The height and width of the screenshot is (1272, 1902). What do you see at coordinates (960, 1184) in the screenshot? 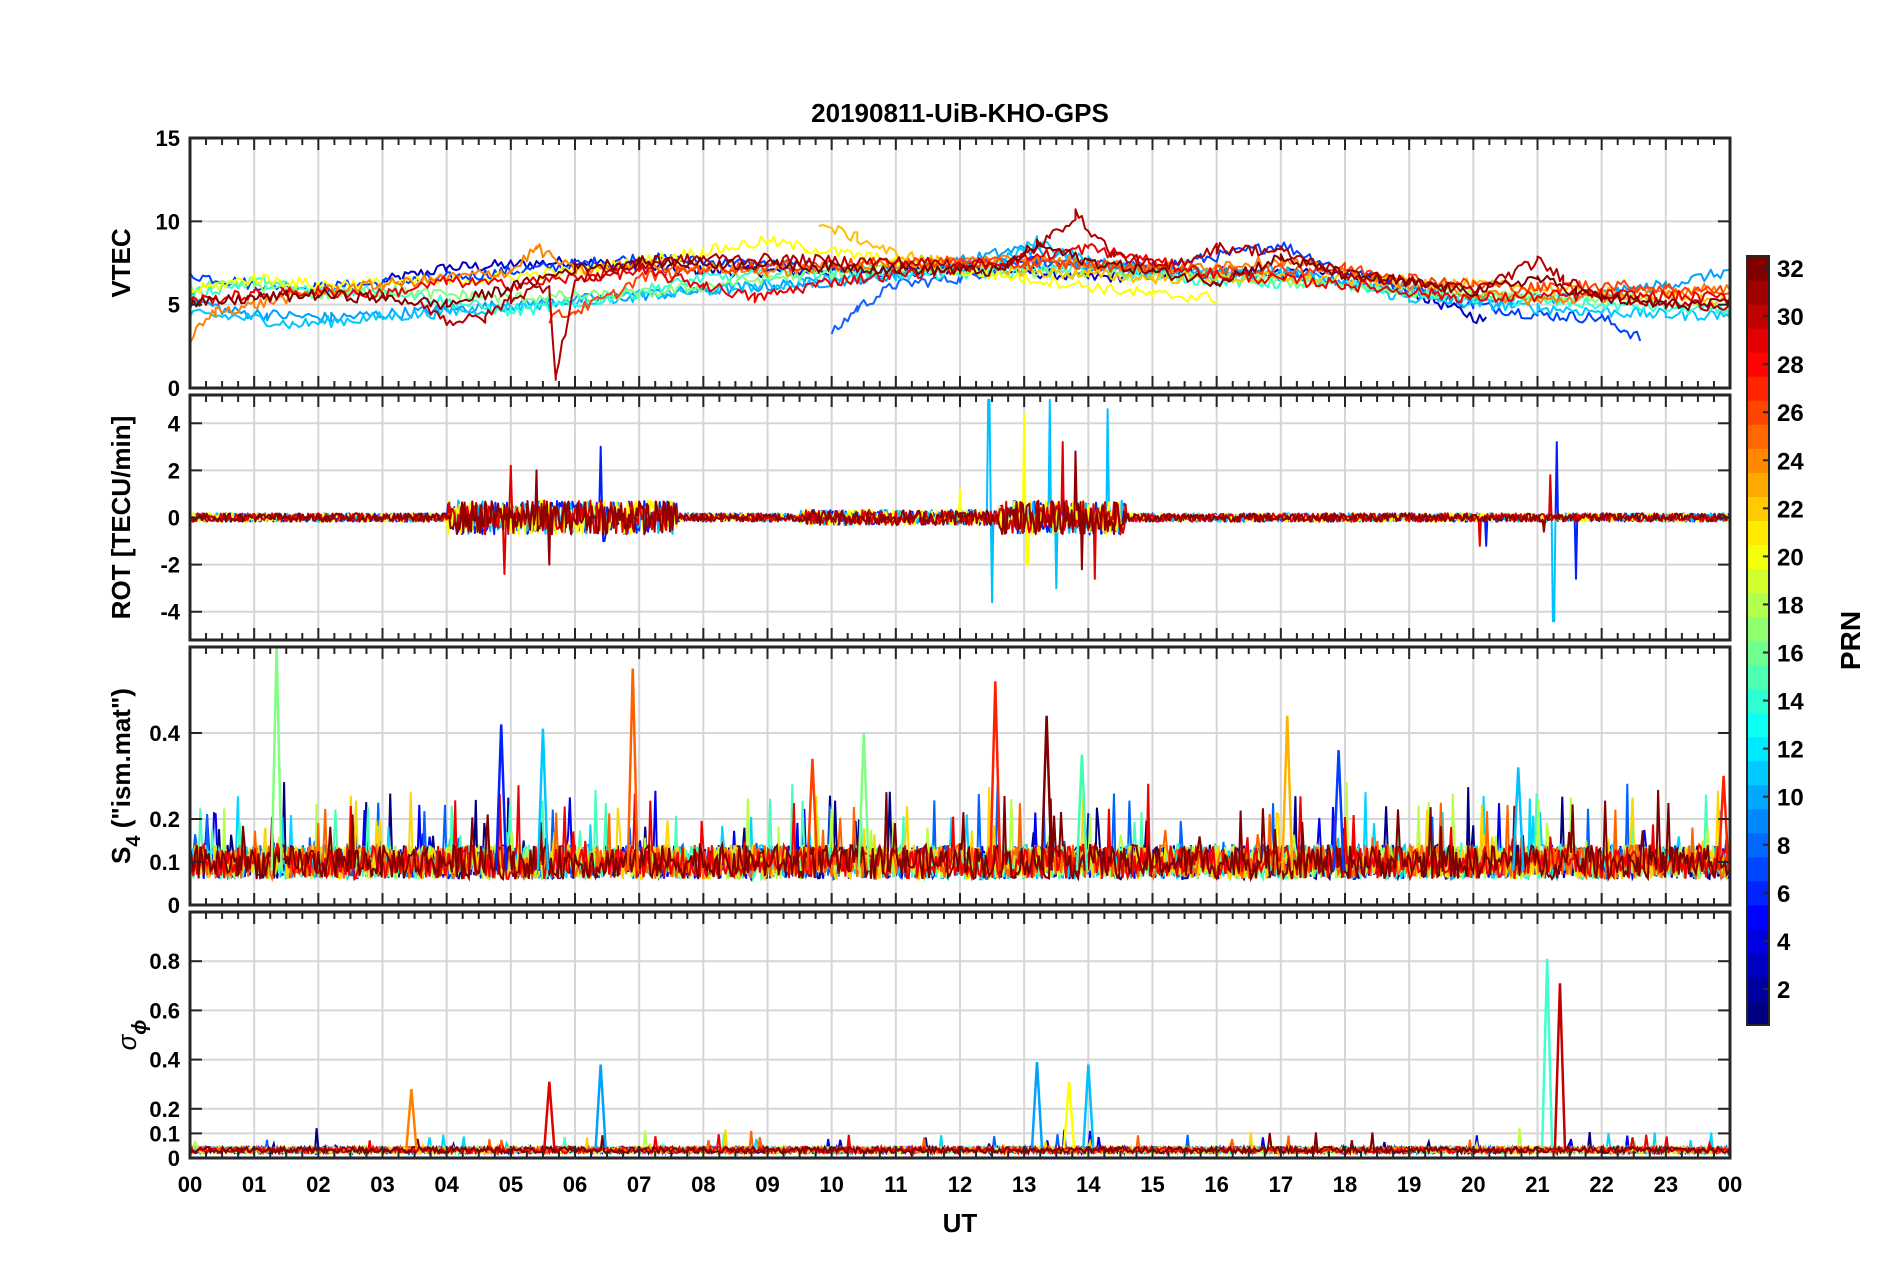
I see `x-tick-label-12: 12` at bounding box center [960, 1184].